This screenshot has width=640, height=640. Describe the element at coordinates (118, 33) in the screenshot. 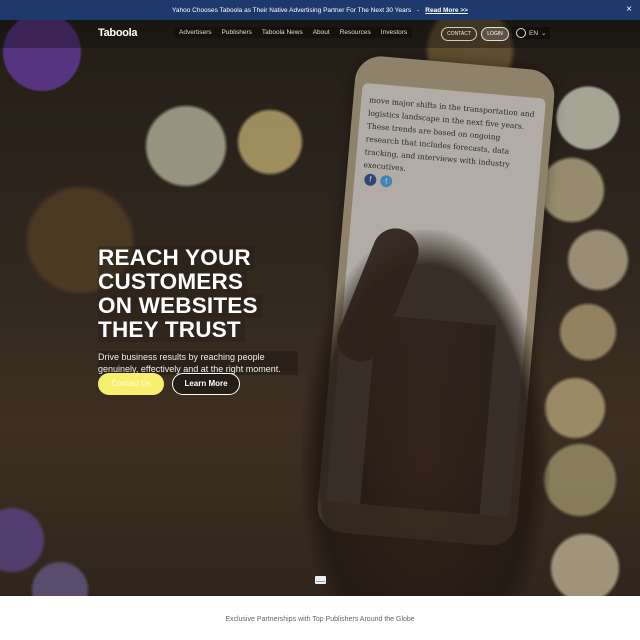

I see `taboola-logo: Taboola` at that location.